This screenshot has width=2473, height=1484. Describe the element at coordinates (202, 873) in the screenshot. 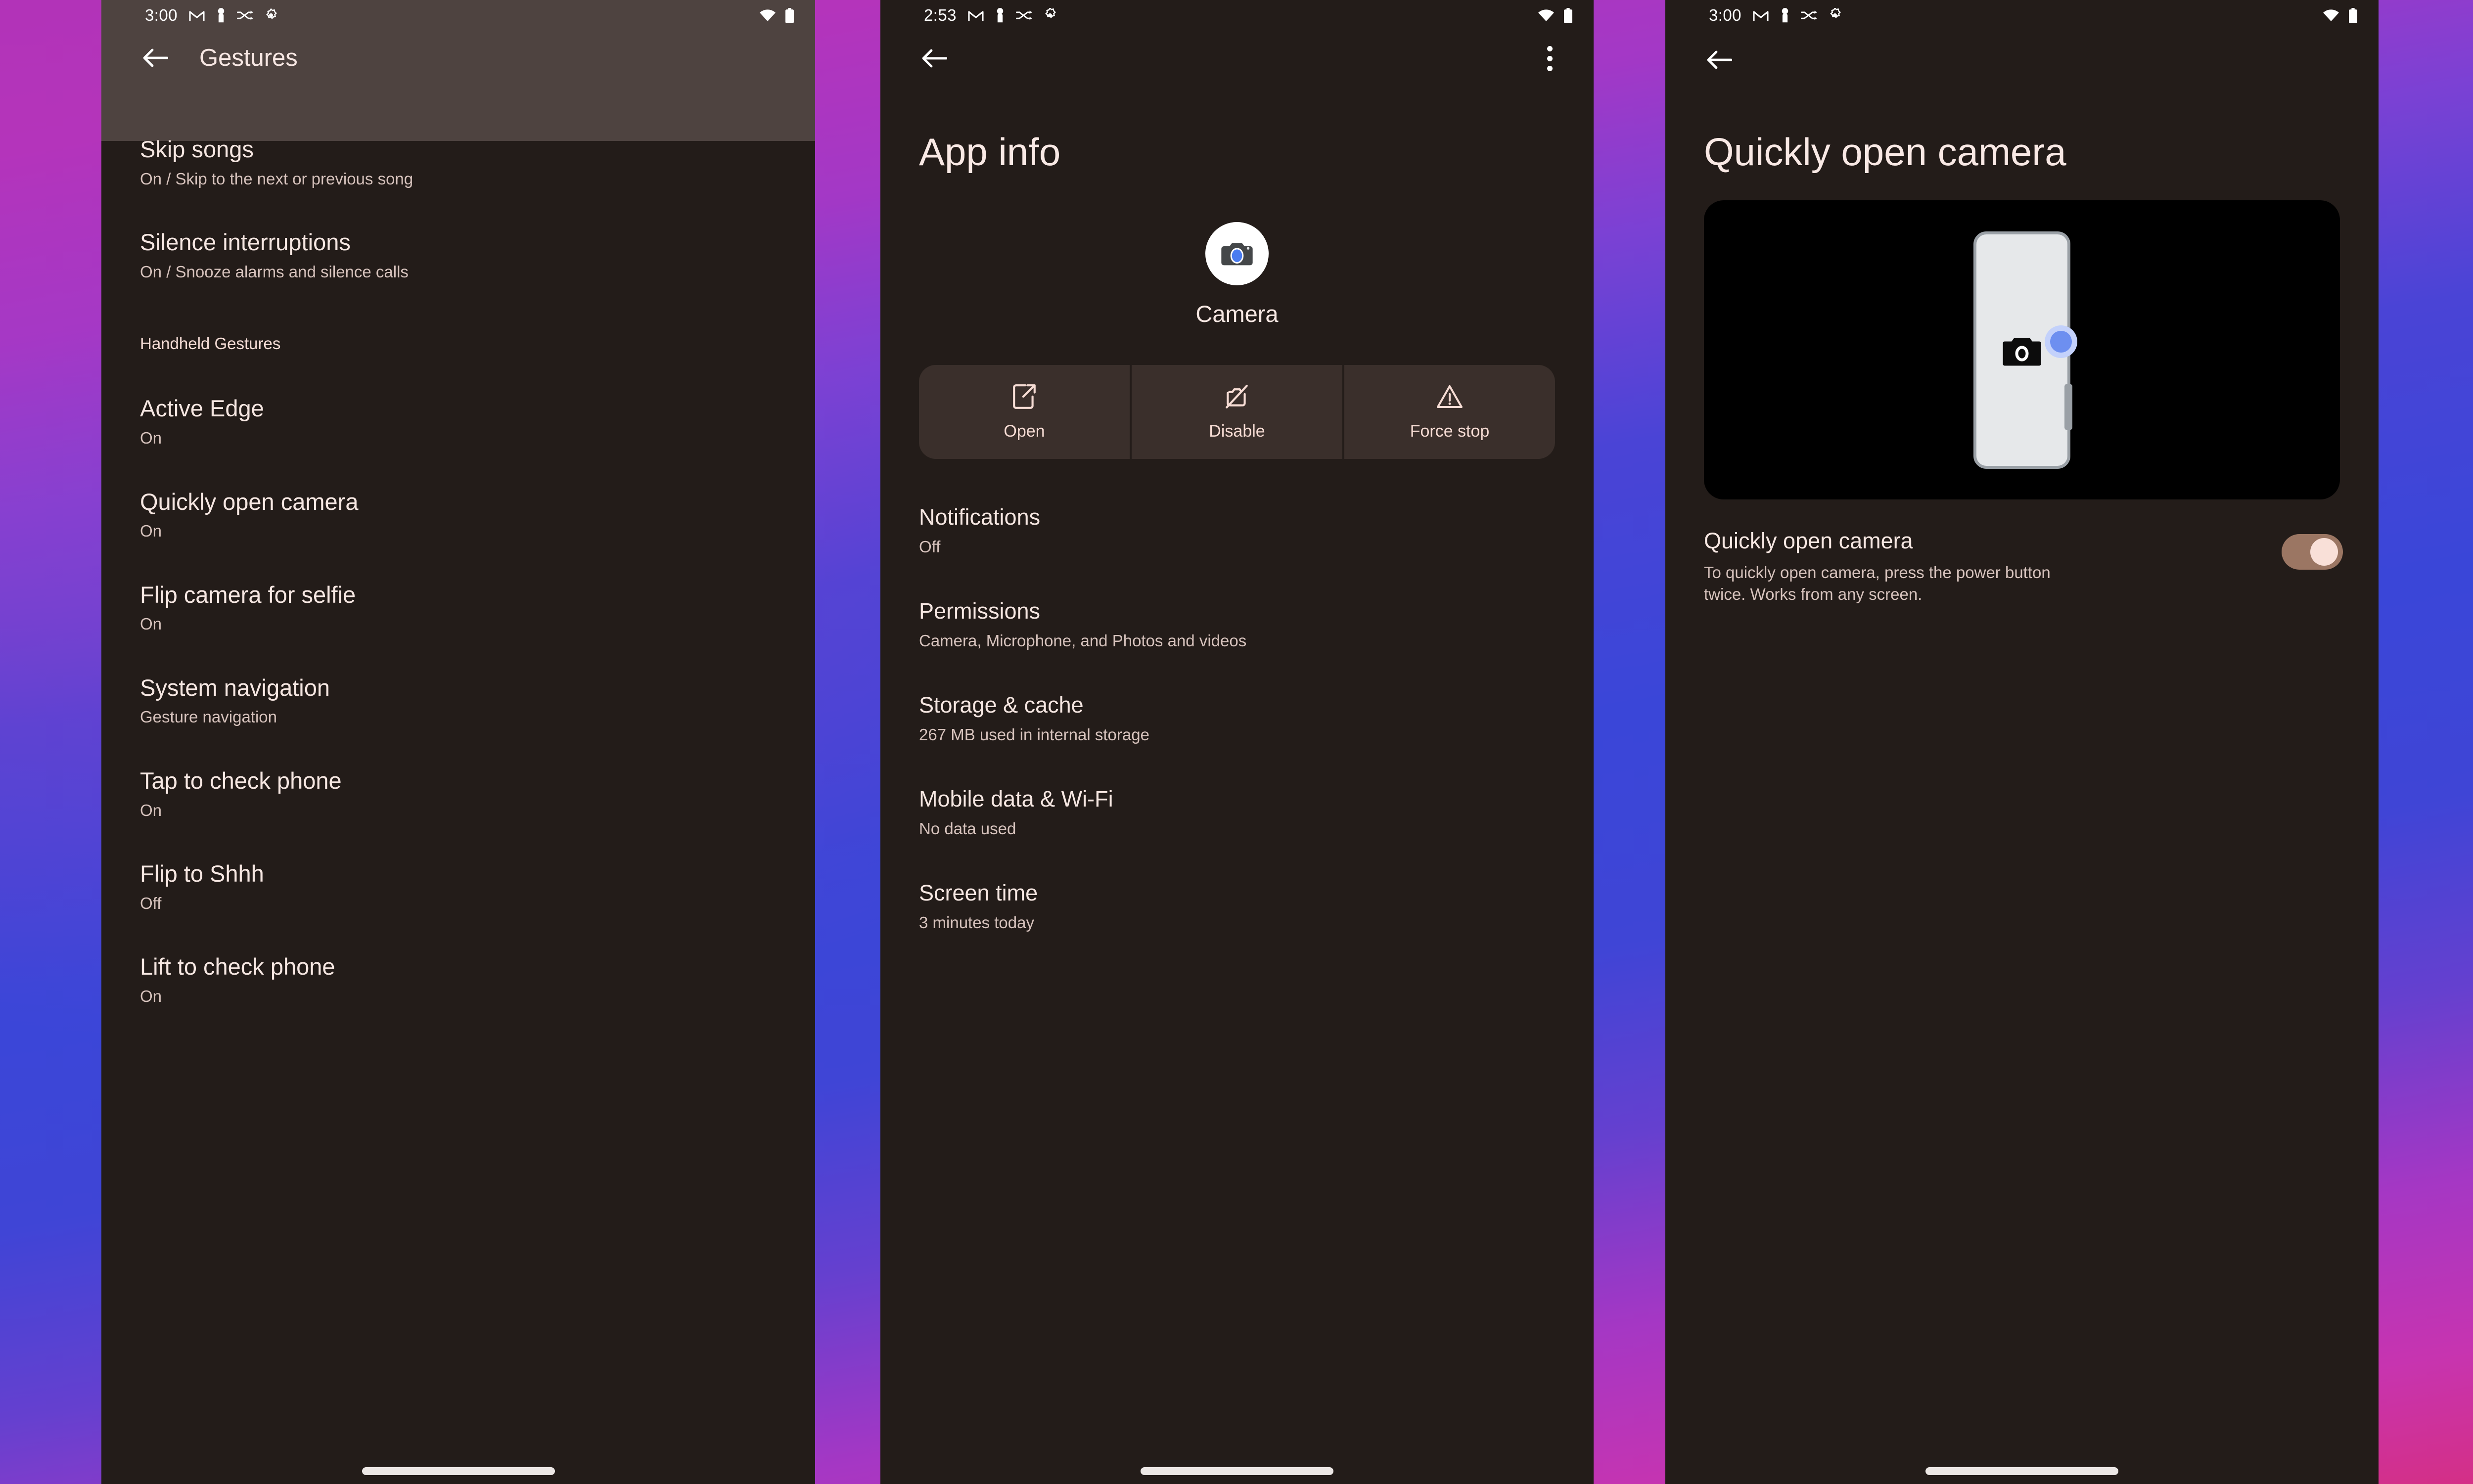

I see `list-item-title: Flip to Shhh` at that location.